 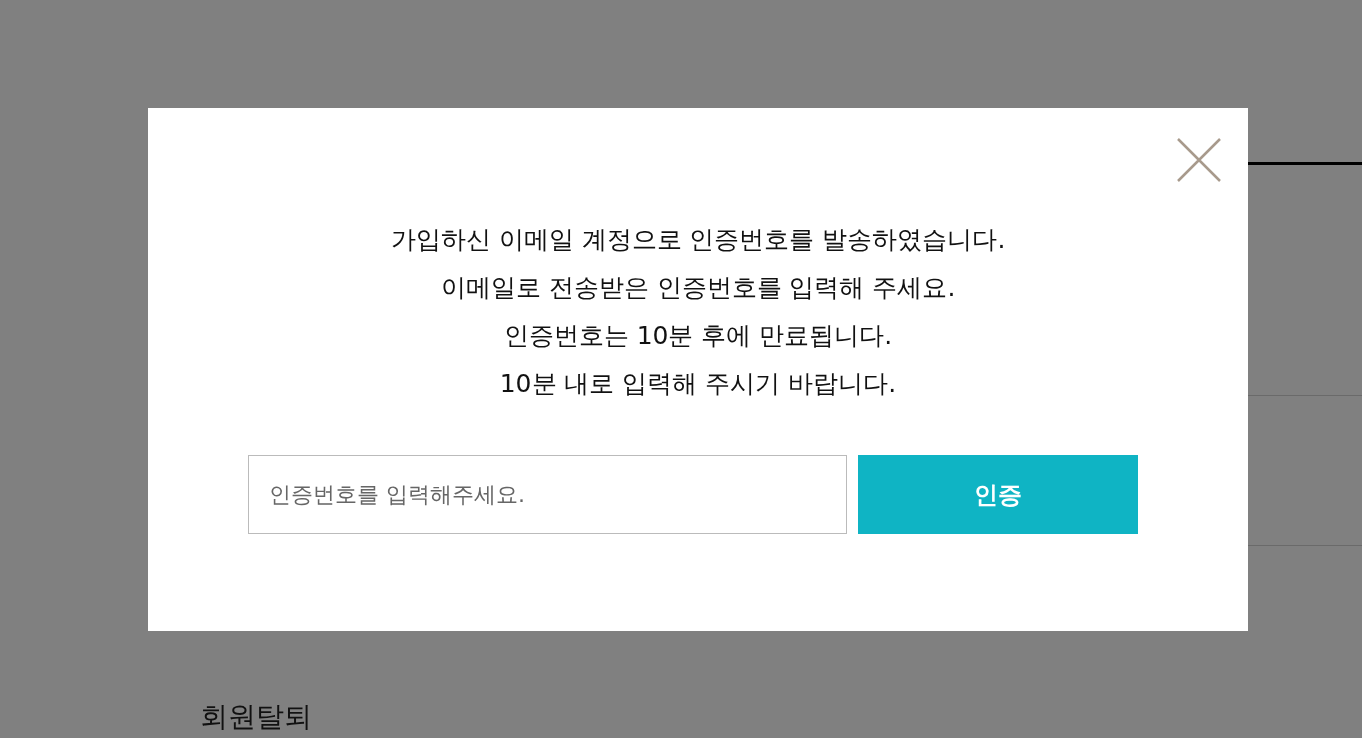 I want to click on section-heading: 회원탈퇴, so click(x=256, y=717).